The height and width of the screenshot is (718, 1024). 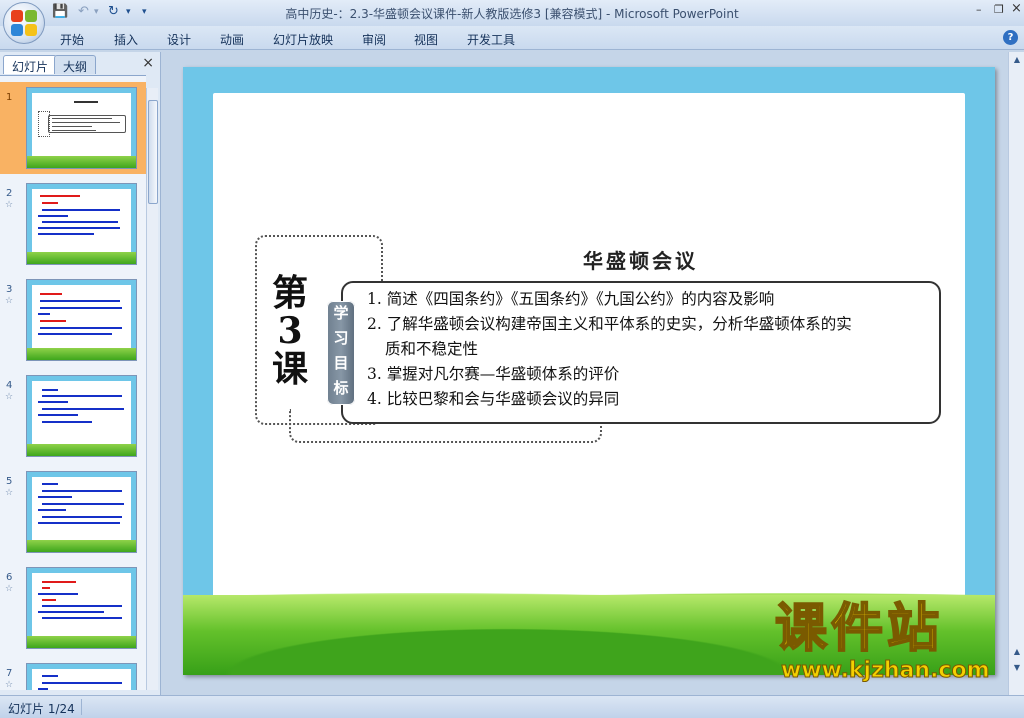 I want to click on tab-review: 审阅, so click(x=374, y=39).